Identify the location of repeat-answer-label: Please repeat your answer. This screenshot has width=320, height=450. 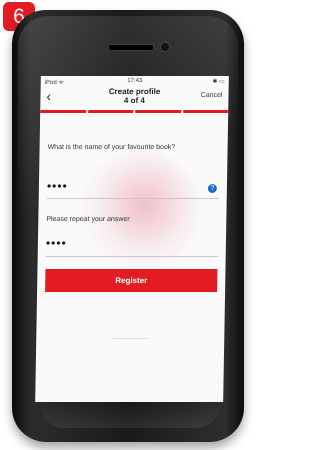
(88, 219).